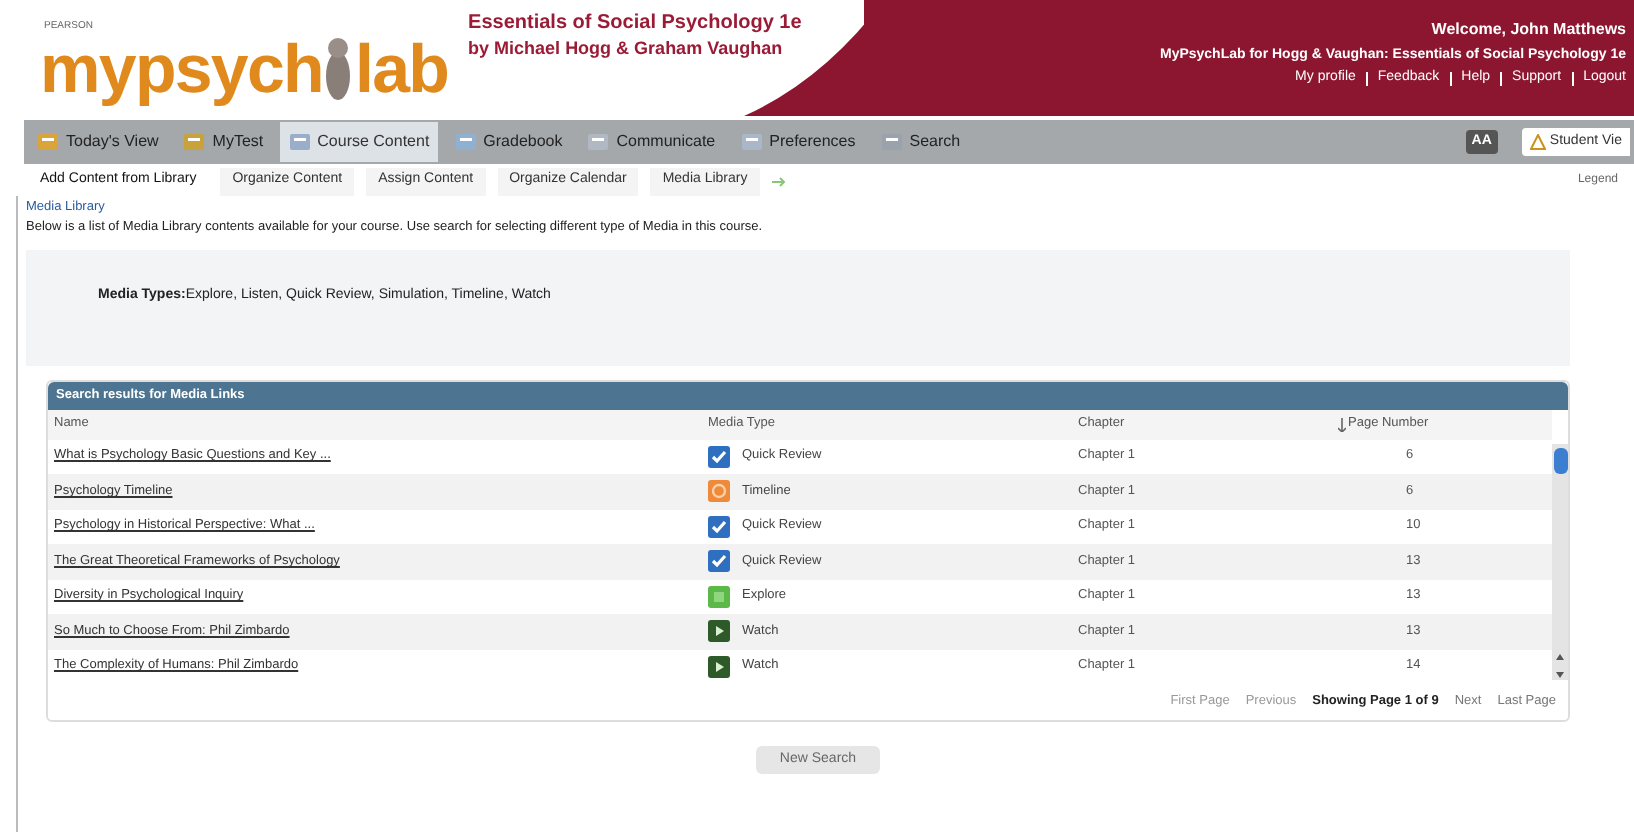 The height and width of the screenshot is (832, 1634). I want to click on nav-tab: MyTest, so click(223, 142).